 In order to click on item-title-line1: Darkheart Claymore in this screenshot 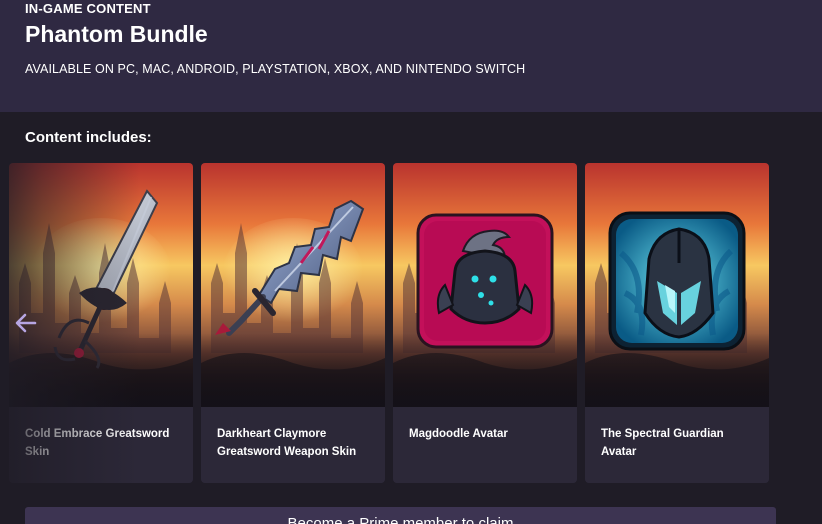, I will do `click(272, 434)`.